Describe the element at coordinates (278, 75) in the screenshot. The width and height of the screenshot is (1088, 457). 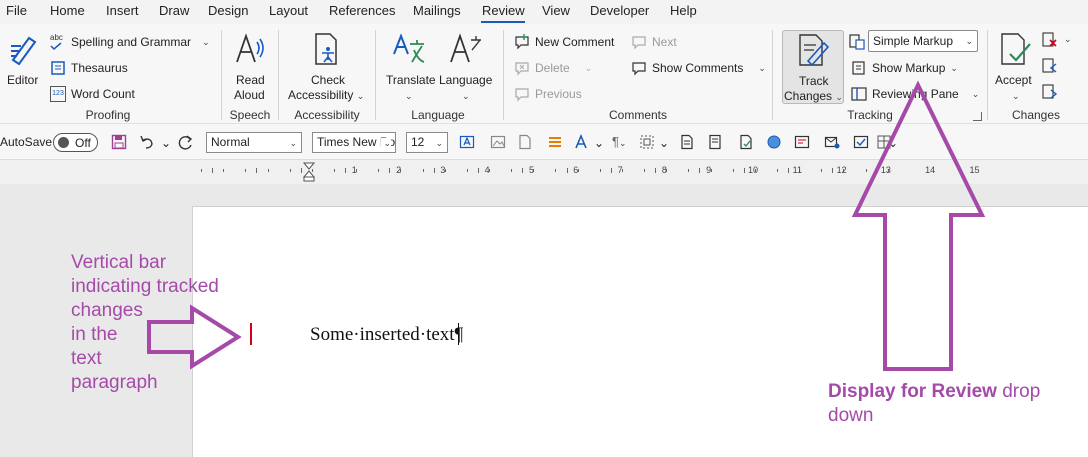
I see `group-divider` at that location.